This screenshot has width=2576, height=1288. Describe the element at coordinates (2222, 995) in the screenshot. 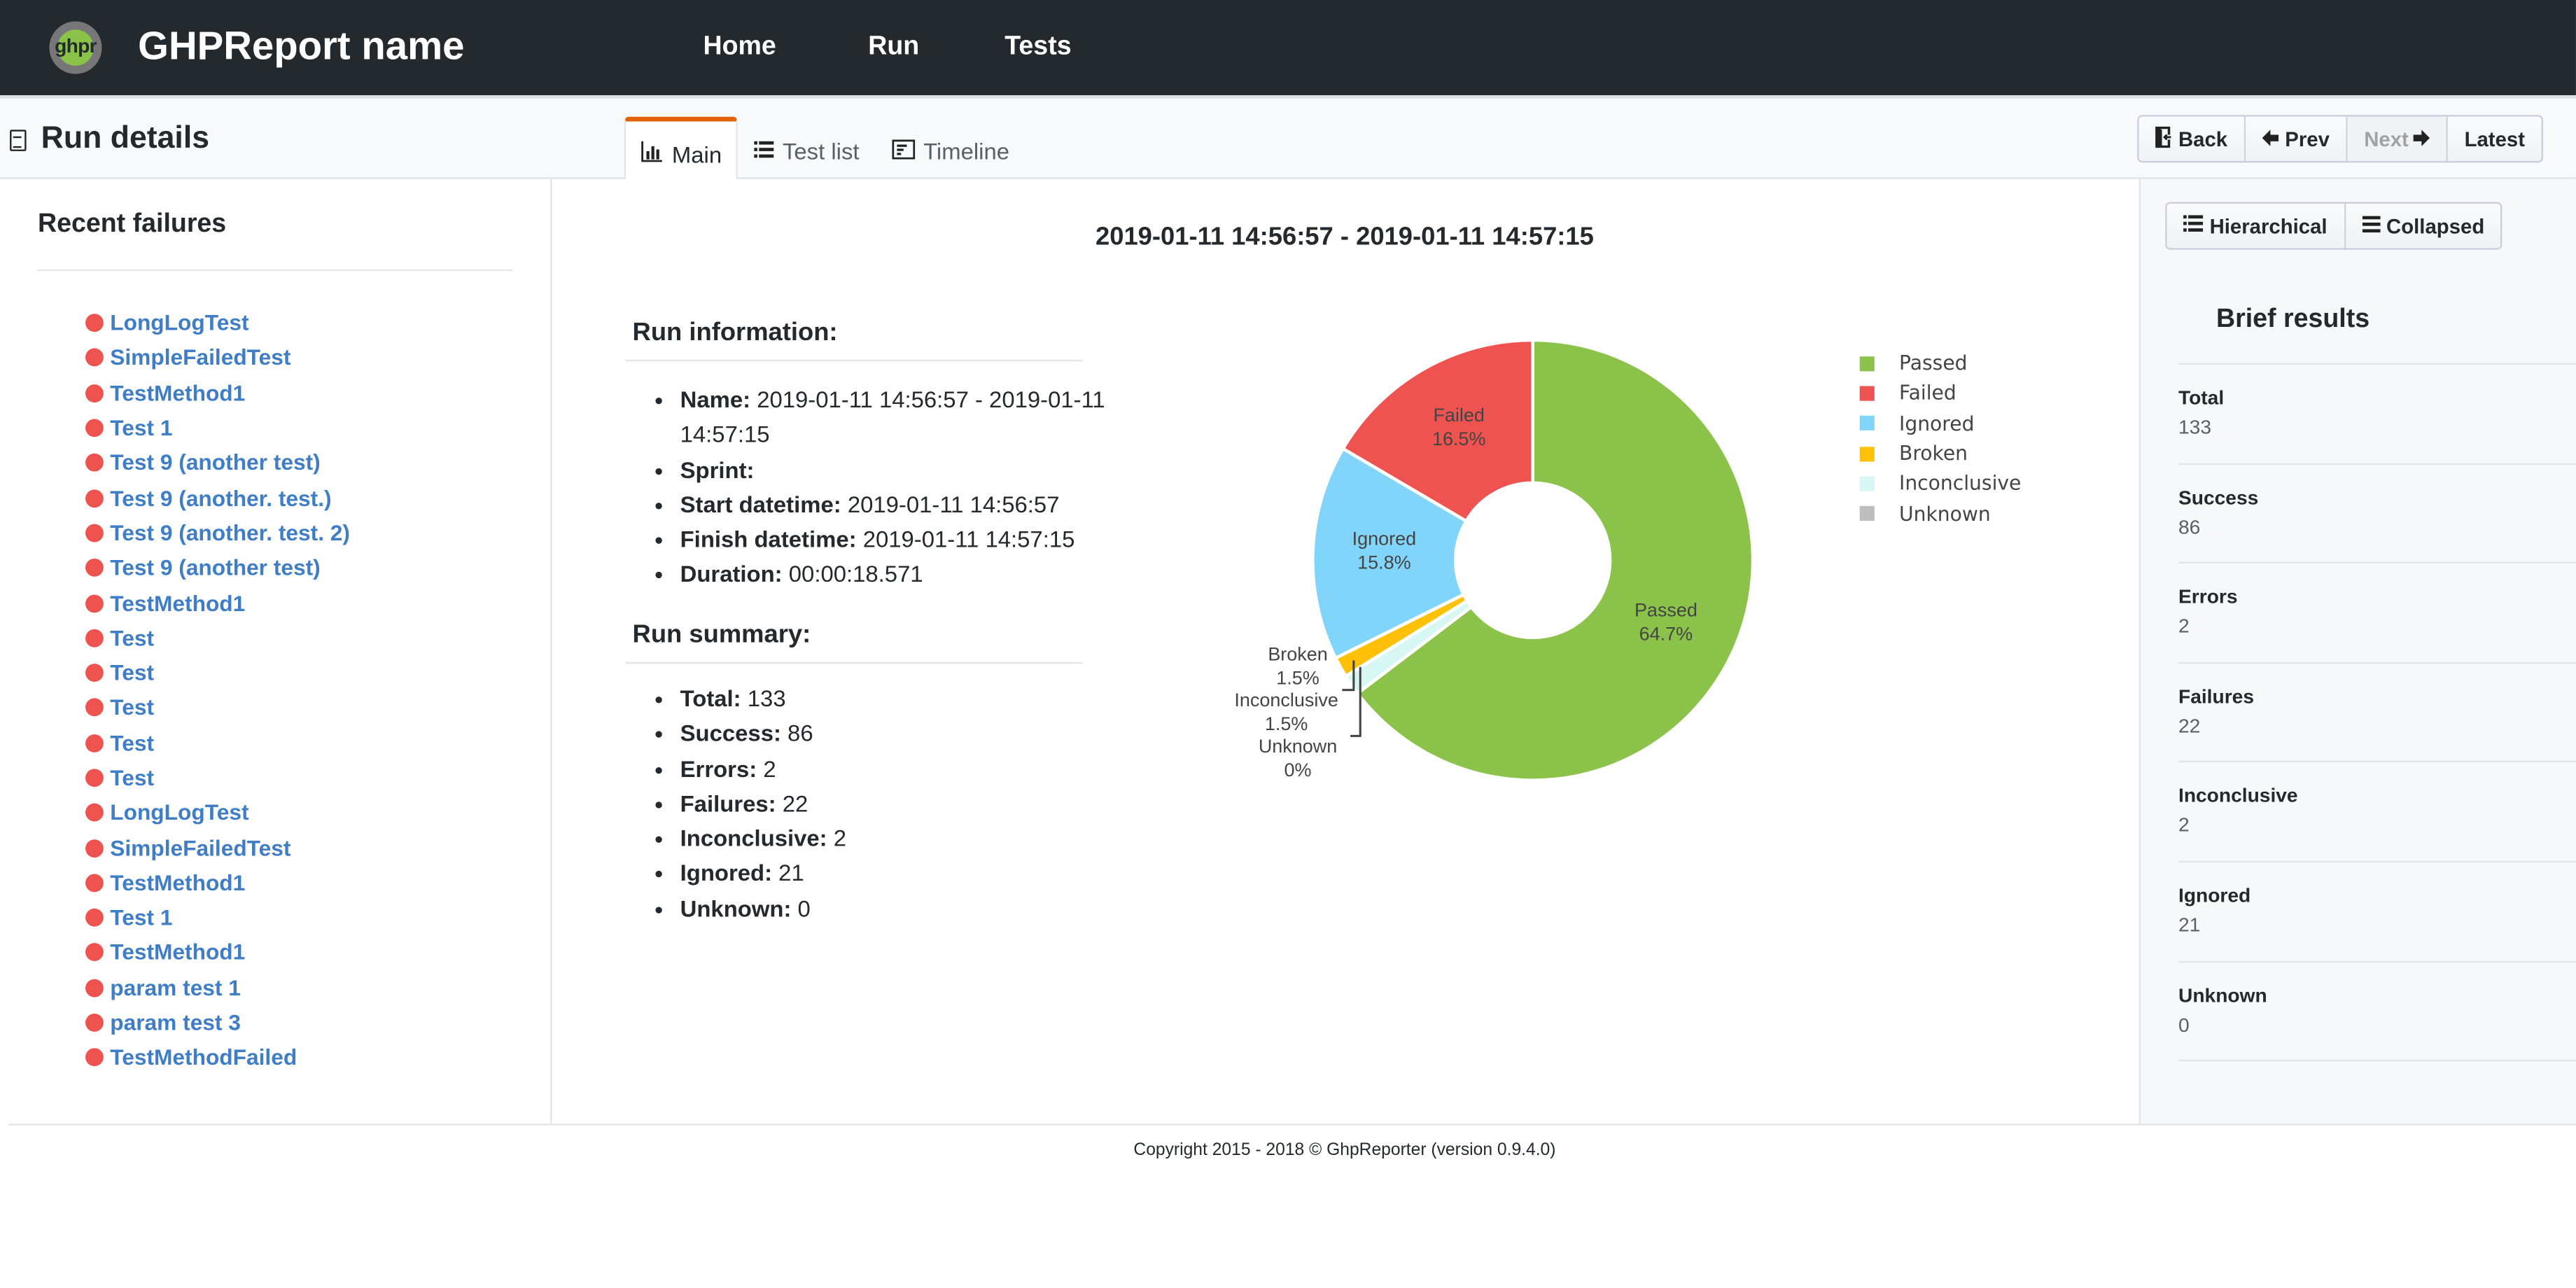

I see `brief-result-label: Unknown` at that location.